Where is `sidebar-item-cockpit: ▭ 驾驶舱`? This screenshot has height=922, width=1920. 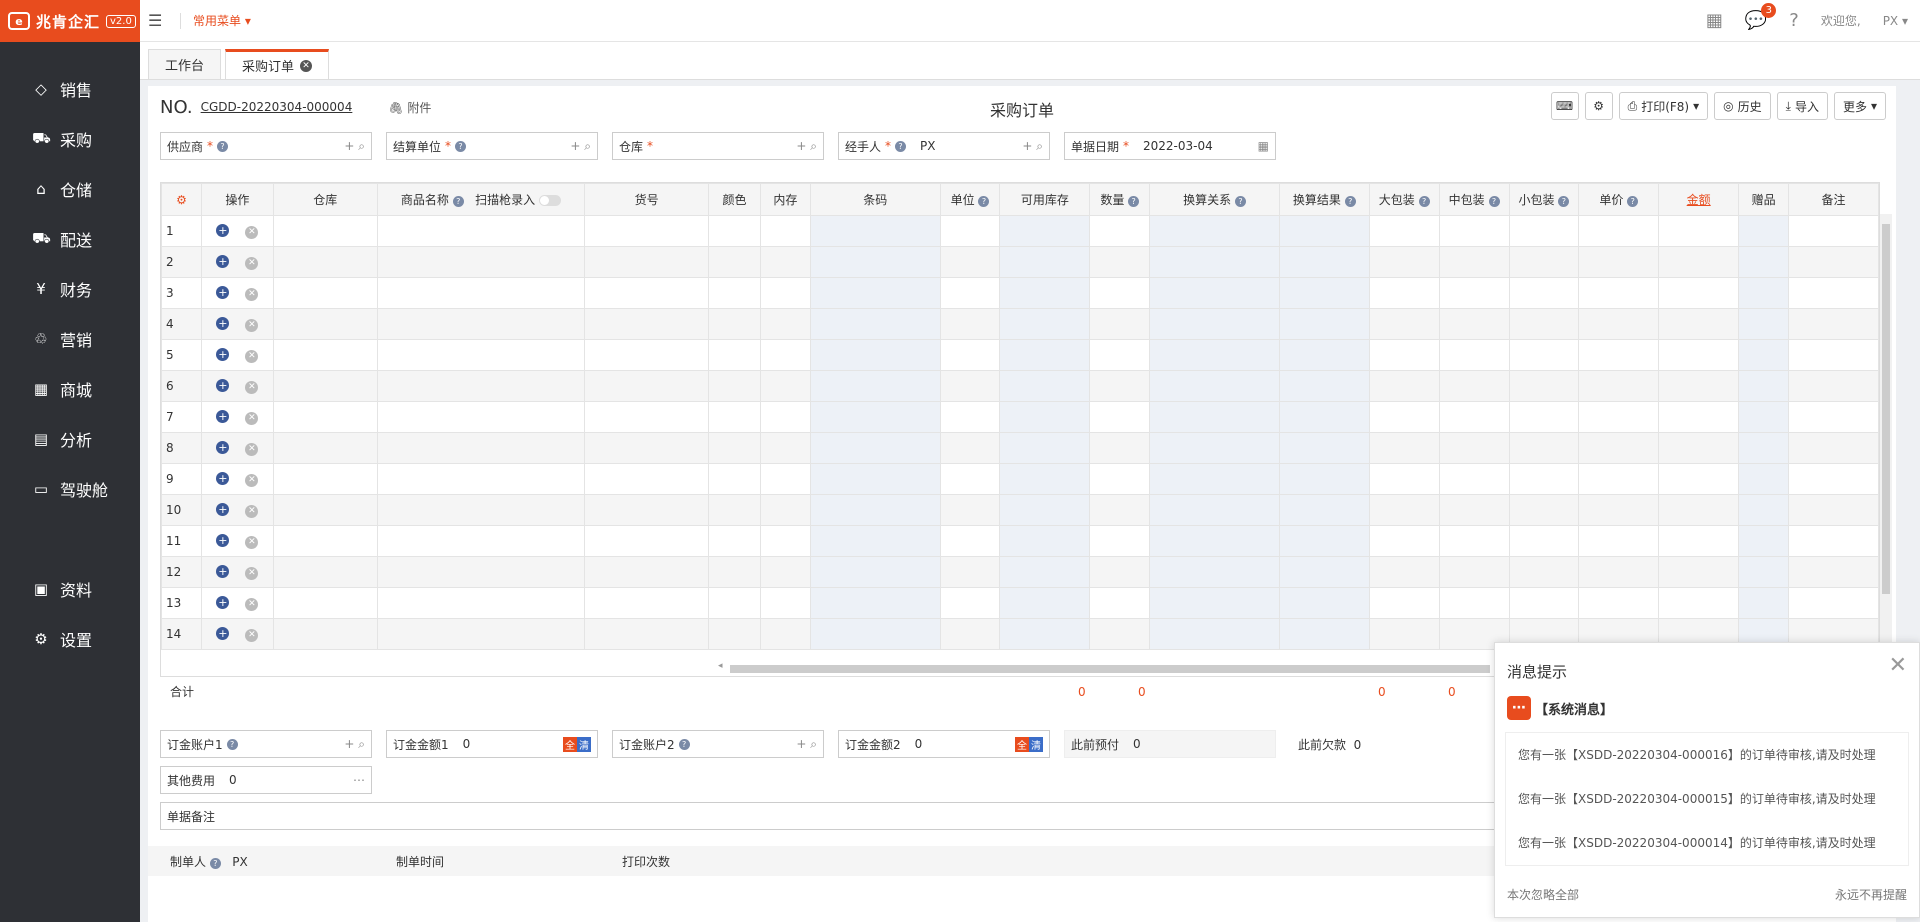 sidebar-item-cockpit: ▭ 驾驶舱 is located at coordinates (70, 489).